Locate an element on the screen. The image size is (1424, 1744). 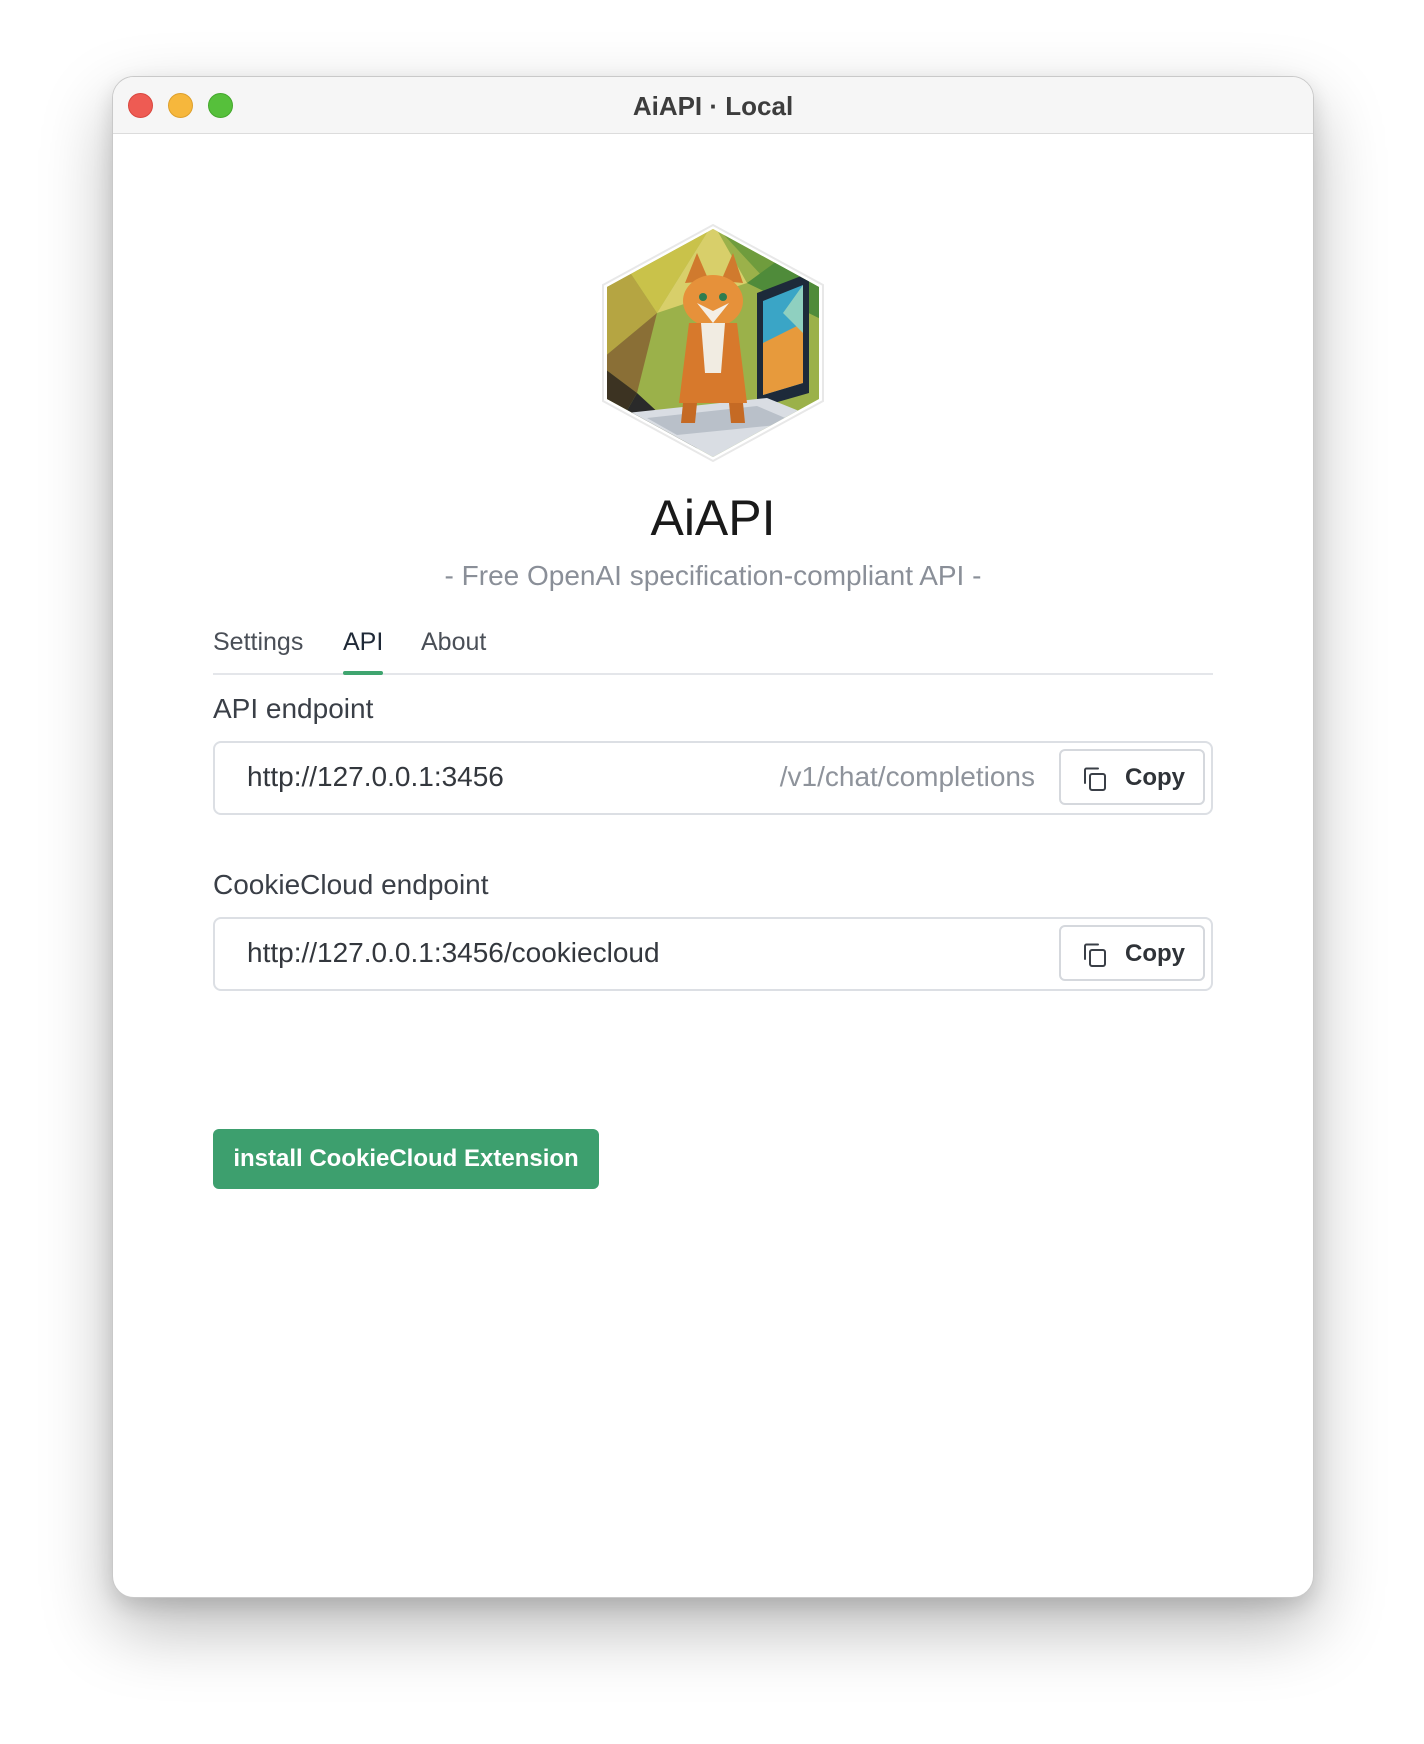
copy-api-endpoint-button: Copy is located at coordinates (1132, 777).